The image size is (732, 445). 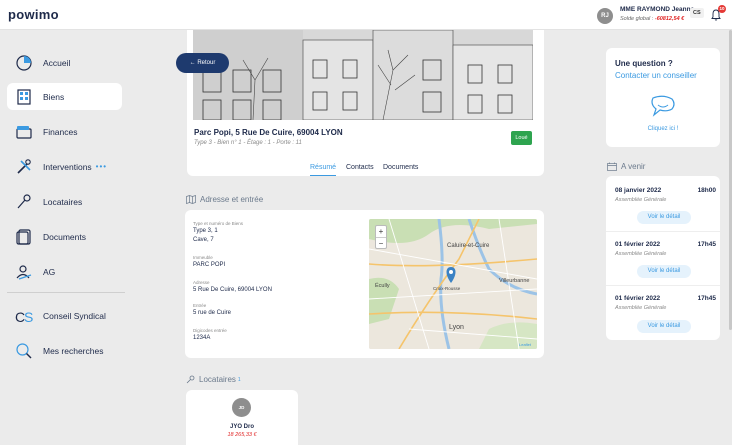 What do you see at coordinates (212, 313) in the screenshot?
I see `field-value: 5 rue de Cuire` at bounding box center [212, 313].